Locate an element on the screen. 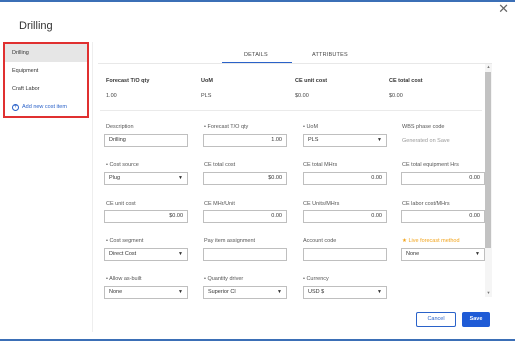 This screenshot has height=343, width=515. wbs-phase-code-label: WBS phase code is located at coordinates (423, 127).